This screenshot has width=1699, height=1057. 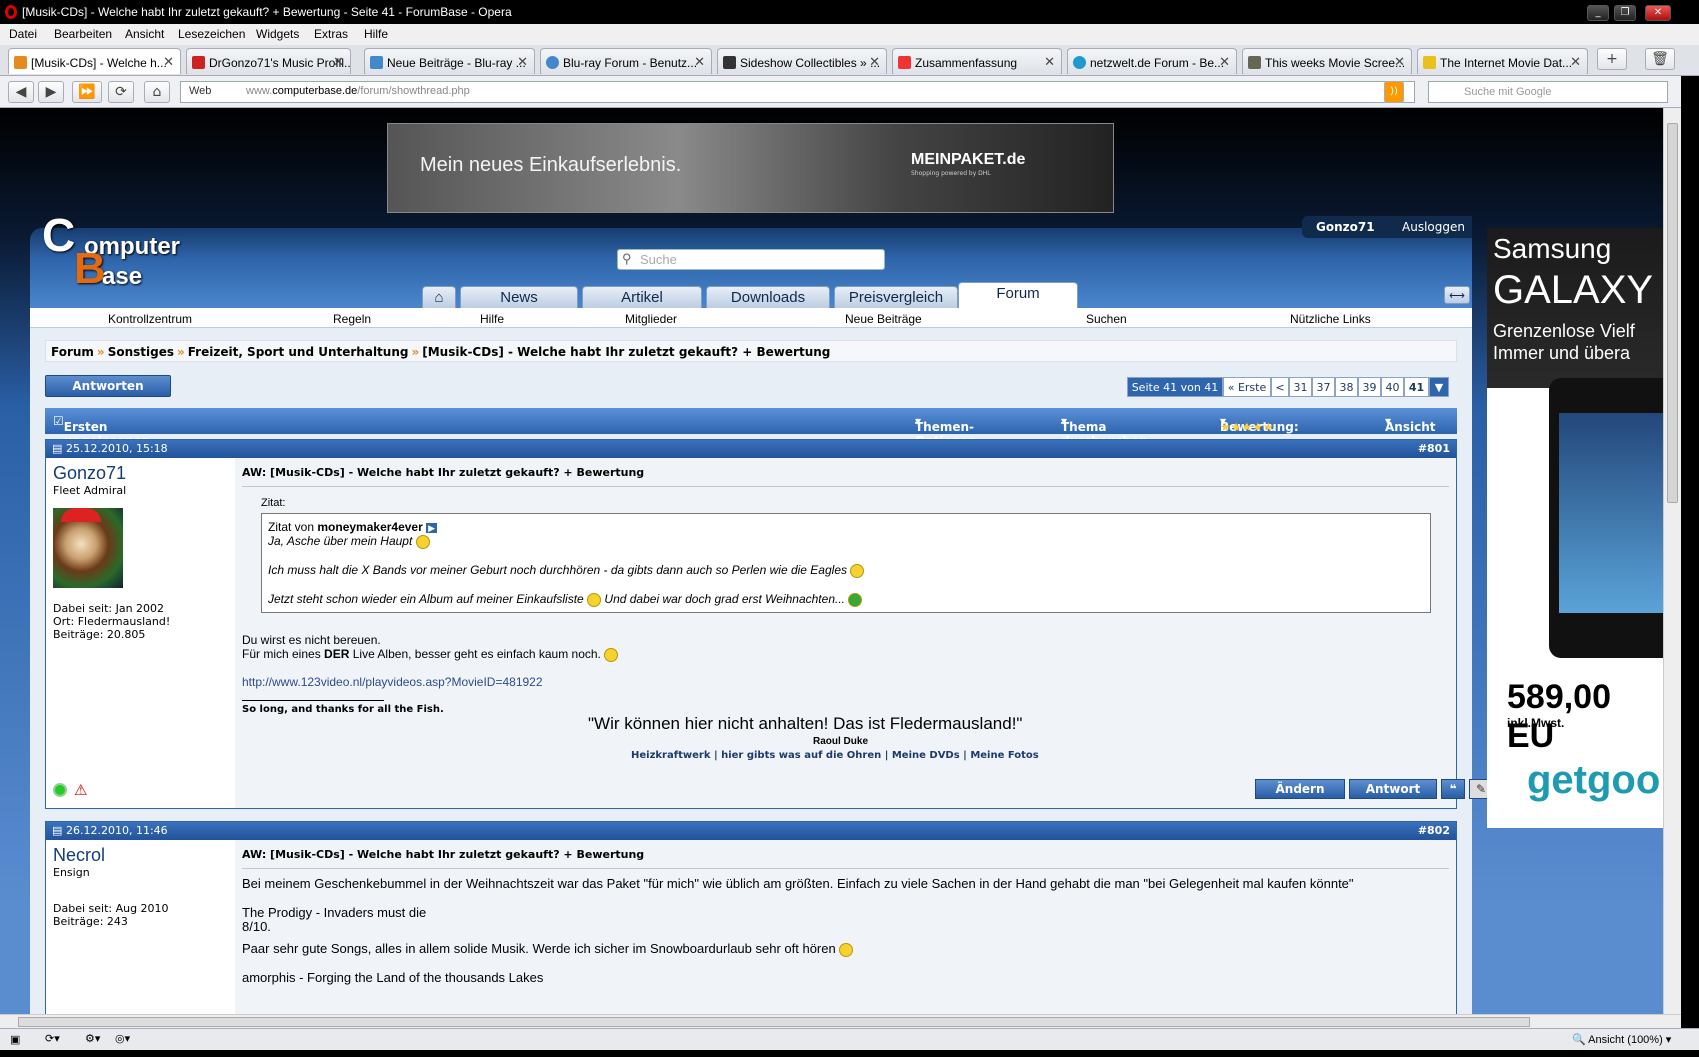 I want to click on page-link: 40, so click(x=1392, y=387).